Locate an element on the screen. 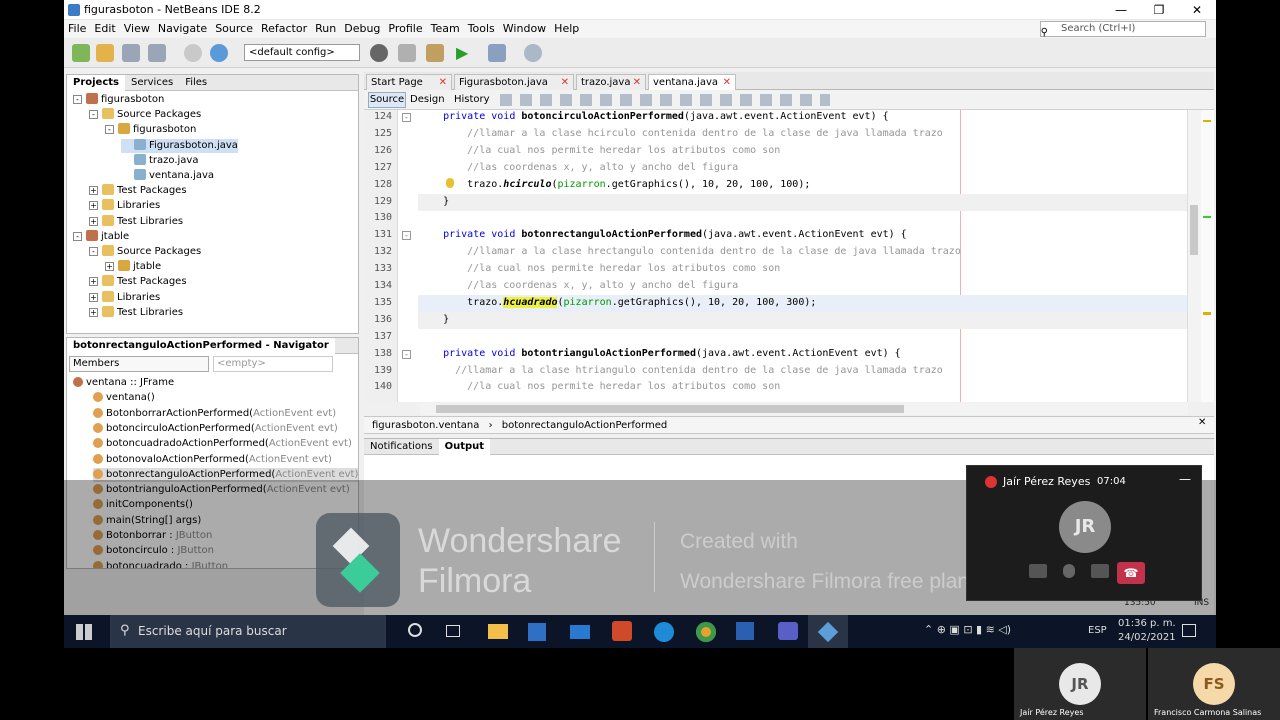 Image resolution: width=1280 pixels, height=720 pixels. filter-select: <empty> is located at coordinates (273, 364).